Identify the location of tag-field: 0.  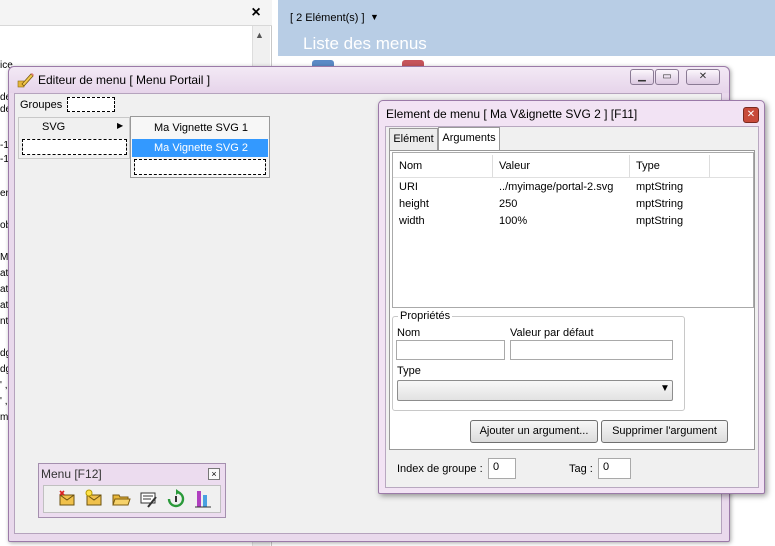
(614, 468).